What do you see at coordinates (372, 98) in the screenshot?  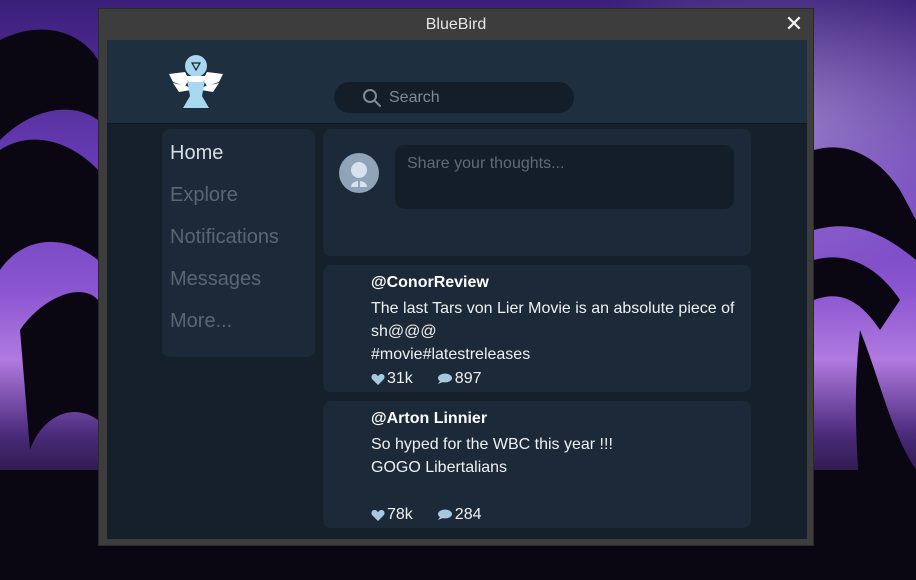 I see `search-icon` at bounding box center [372, 98].